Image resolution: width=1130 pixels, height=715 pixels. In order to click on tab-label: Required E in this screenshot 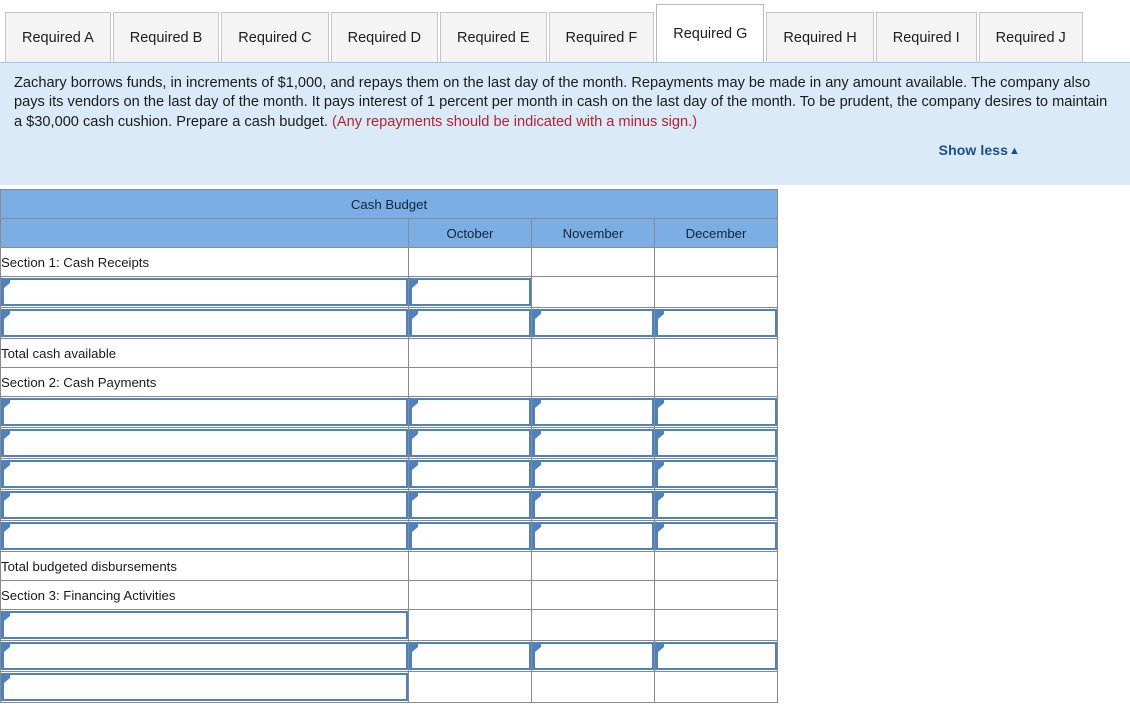, I will do `click(493, 38)`.